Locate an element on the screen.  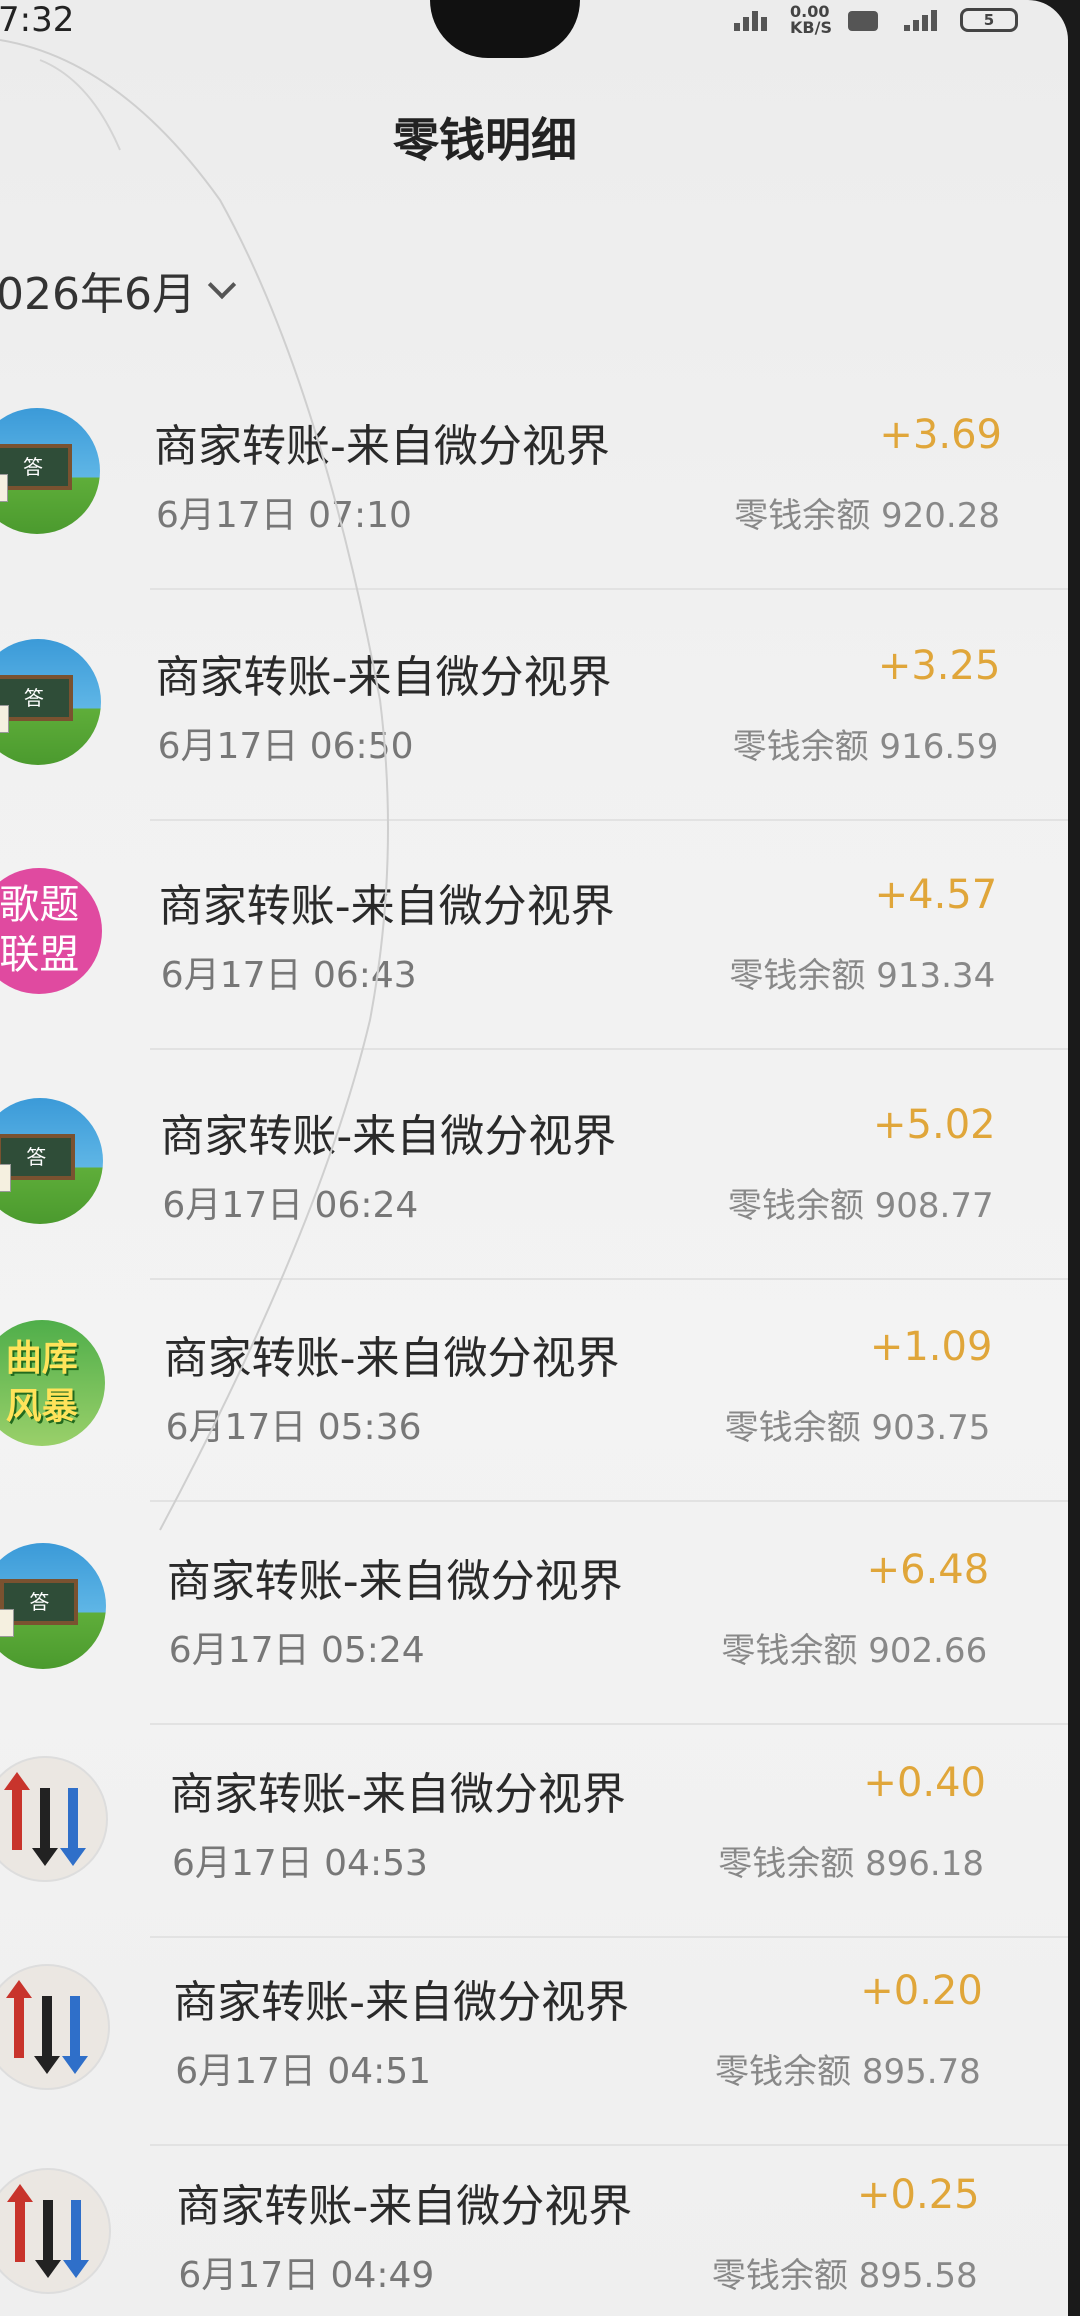
green-text-avatar: 曲库风暴 is located at coordinates (52, 1383).